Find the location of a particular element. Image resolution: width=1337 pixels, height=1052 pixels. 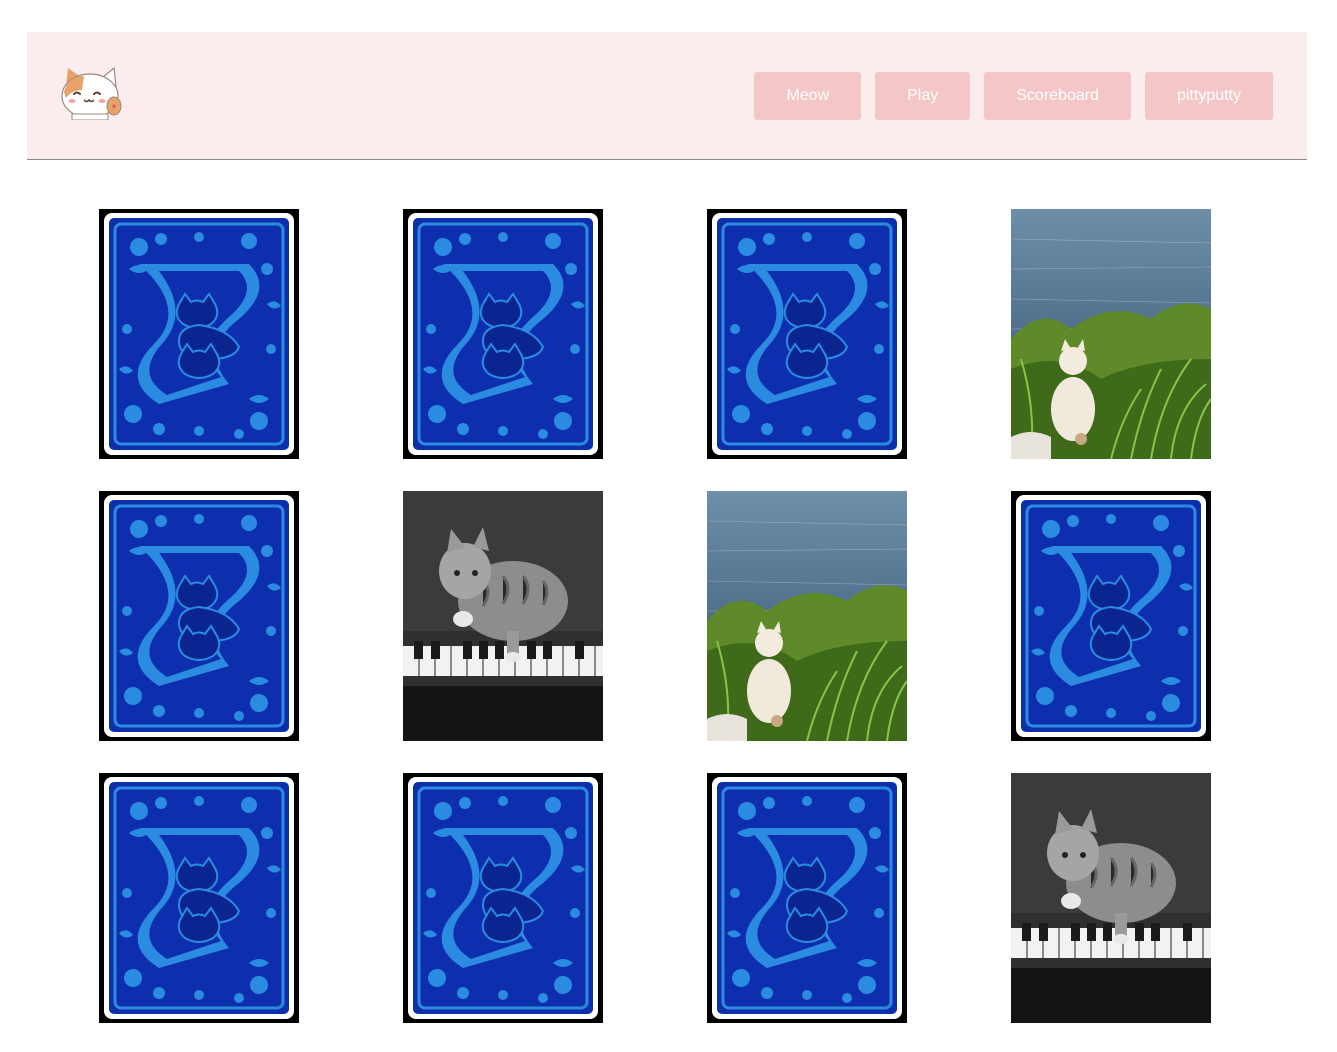

navbar: Meow Play Scoreboard pittyputty is located at coordinates (667, 96).